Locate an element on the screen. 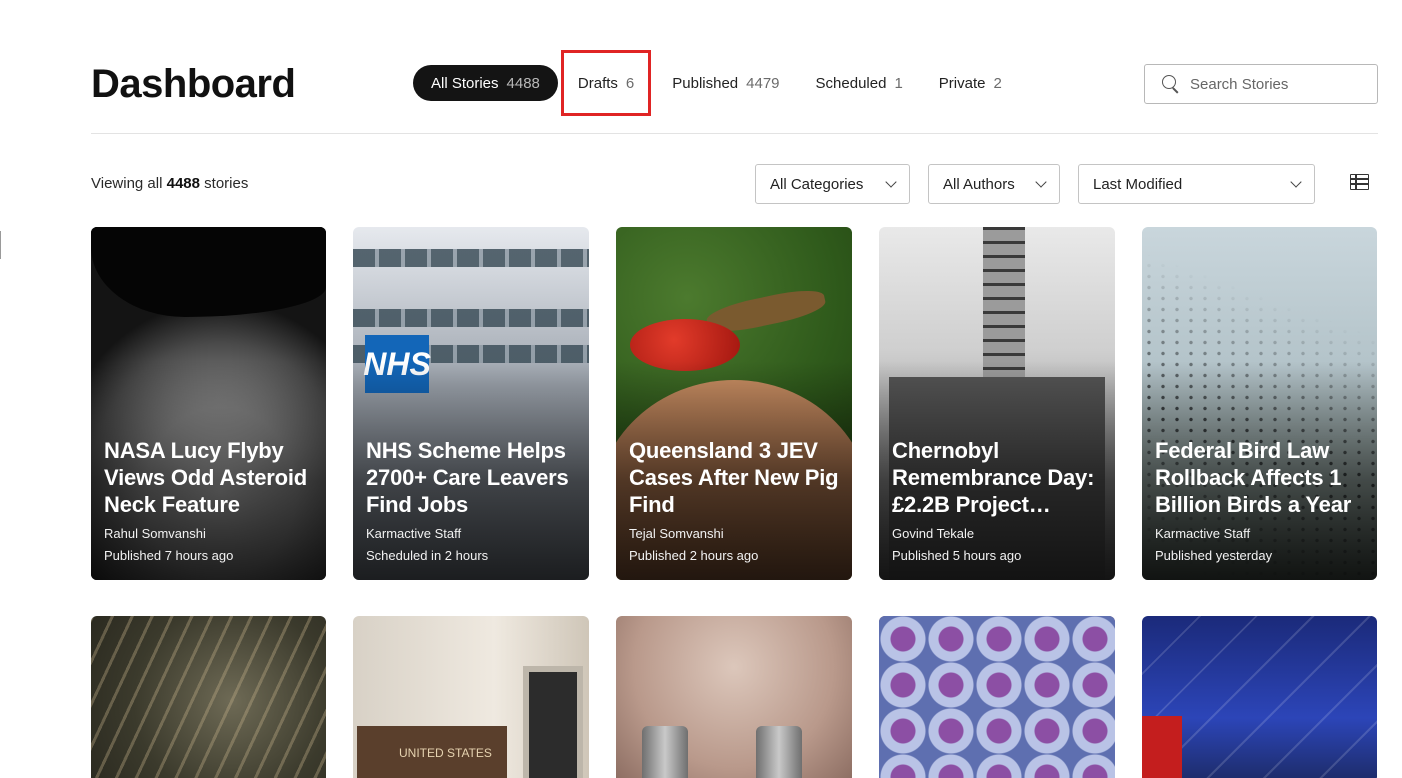 The height and width of the screenshot is (778, 1402). story-card: UNITED STATES is located at coordinates (471, 697).